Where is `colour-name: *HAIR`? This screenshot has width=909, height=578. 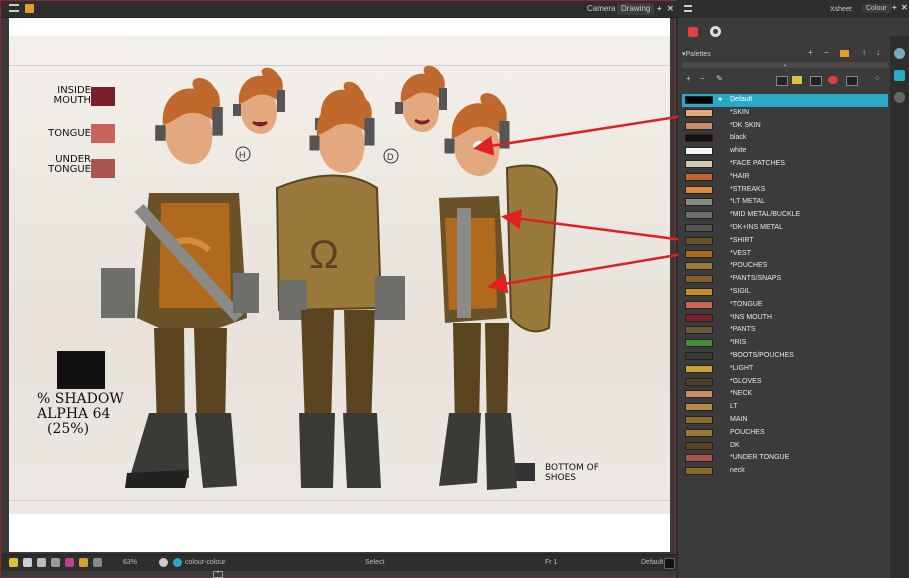 colour-name: *HAIR is located at coordinates (740, 176).